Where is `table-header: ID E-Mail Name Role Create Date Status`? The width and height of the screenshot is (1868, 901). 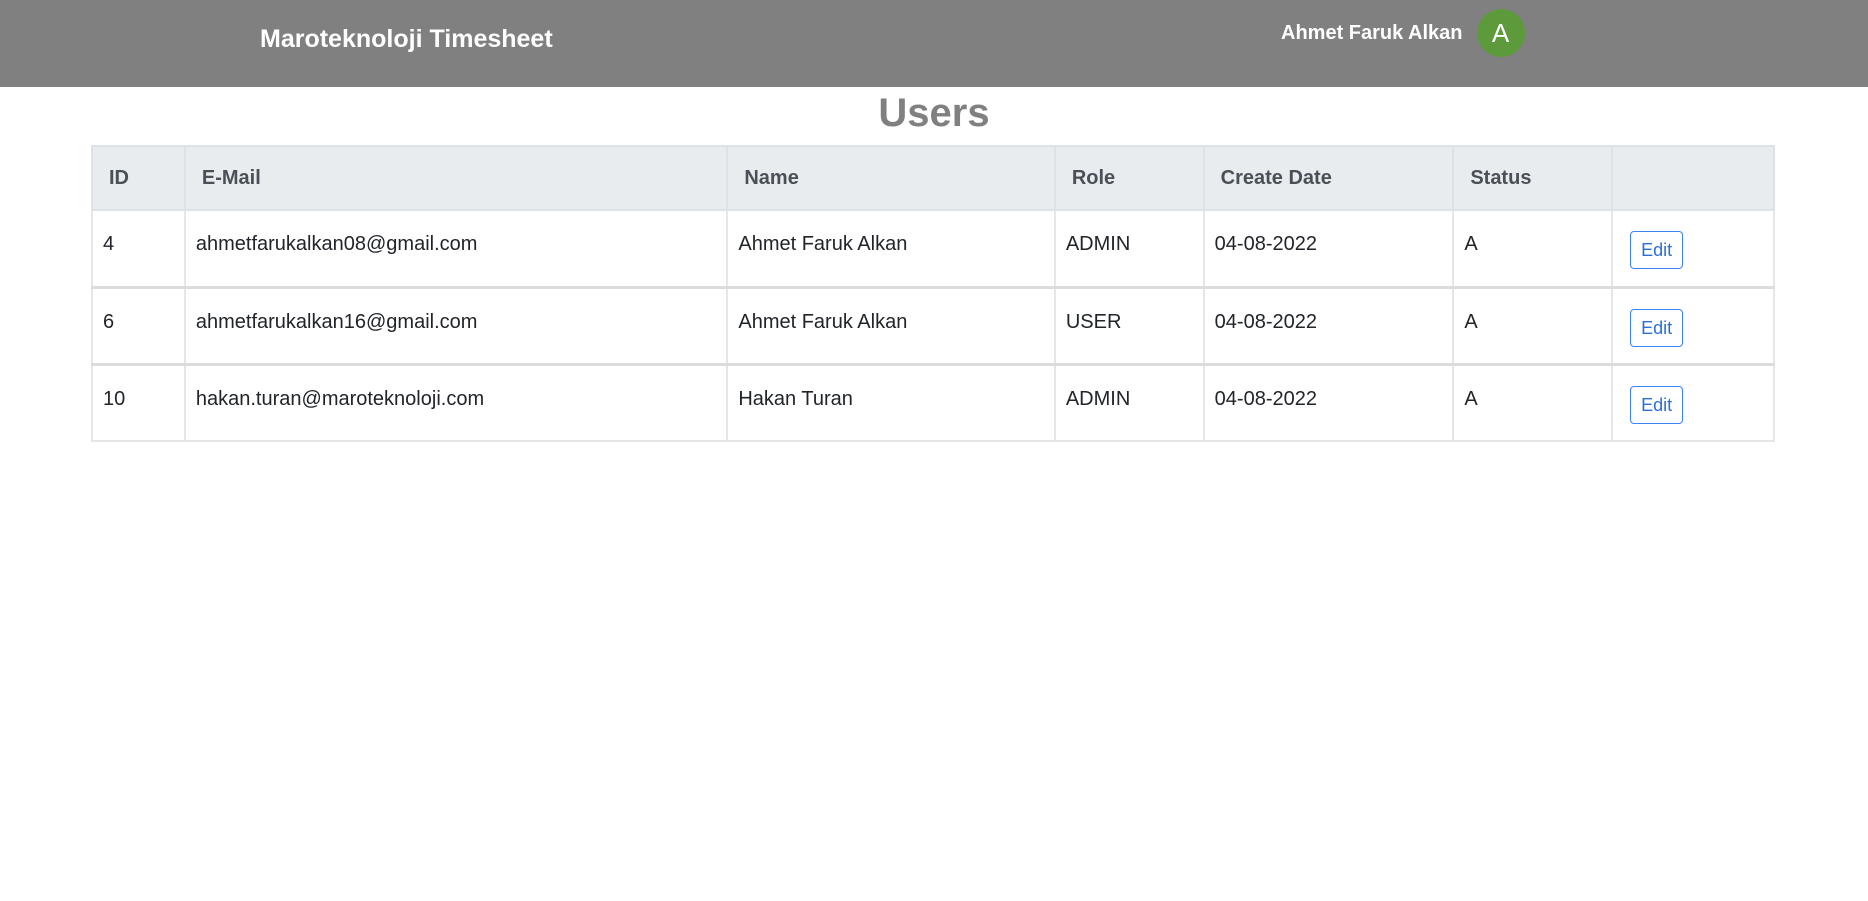 table-header: ID E-Mail Name Role Create Date Status is located at coordinates (933, 178).